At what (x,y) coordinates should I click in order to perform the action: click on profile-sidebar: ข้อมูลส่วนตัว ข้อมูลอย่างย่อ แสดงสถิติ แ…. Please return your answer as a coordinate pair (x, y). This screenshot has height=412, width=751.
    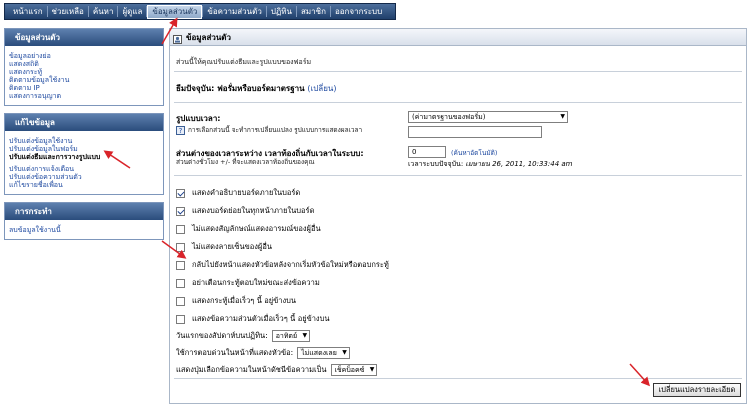
    Looking at the image, I should click on (84, 137).